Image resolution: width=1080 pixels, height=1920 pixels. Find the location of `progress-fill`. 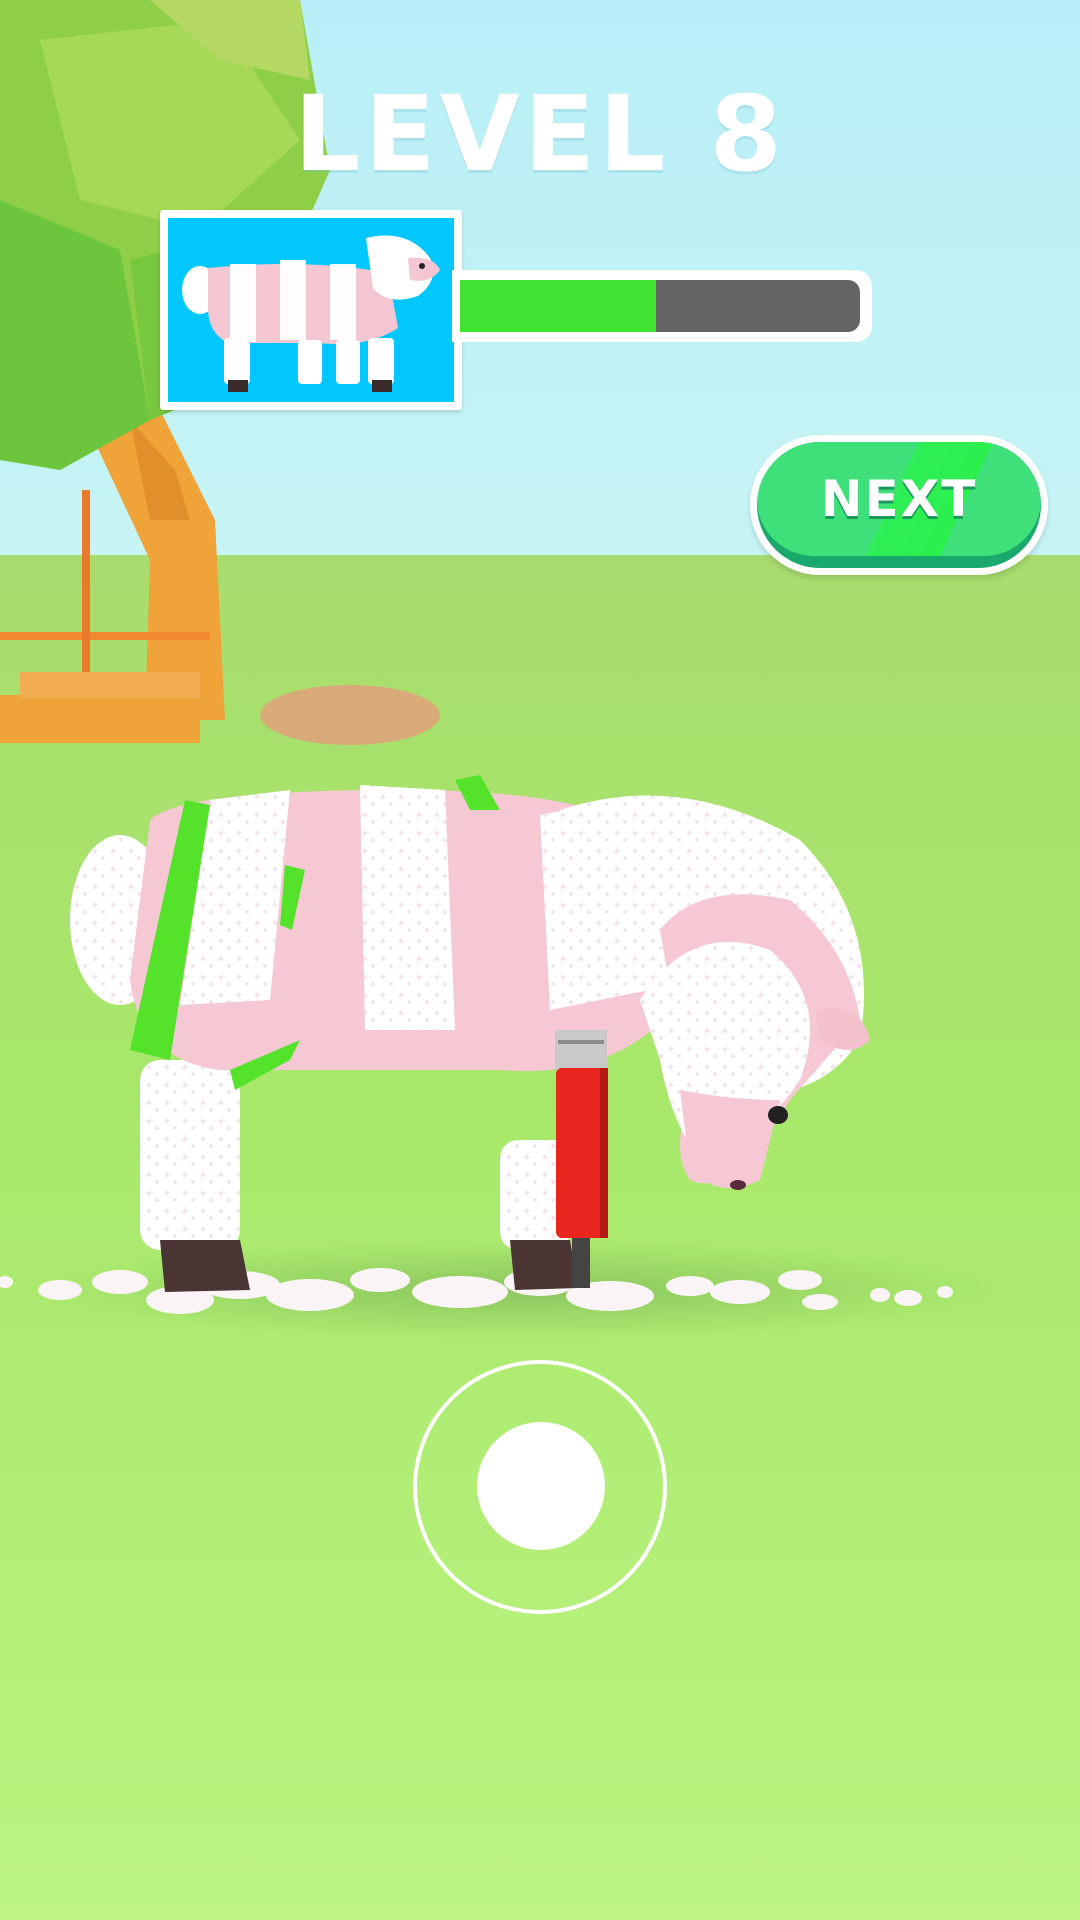

progress-fill is located at coordinates (558, 306).